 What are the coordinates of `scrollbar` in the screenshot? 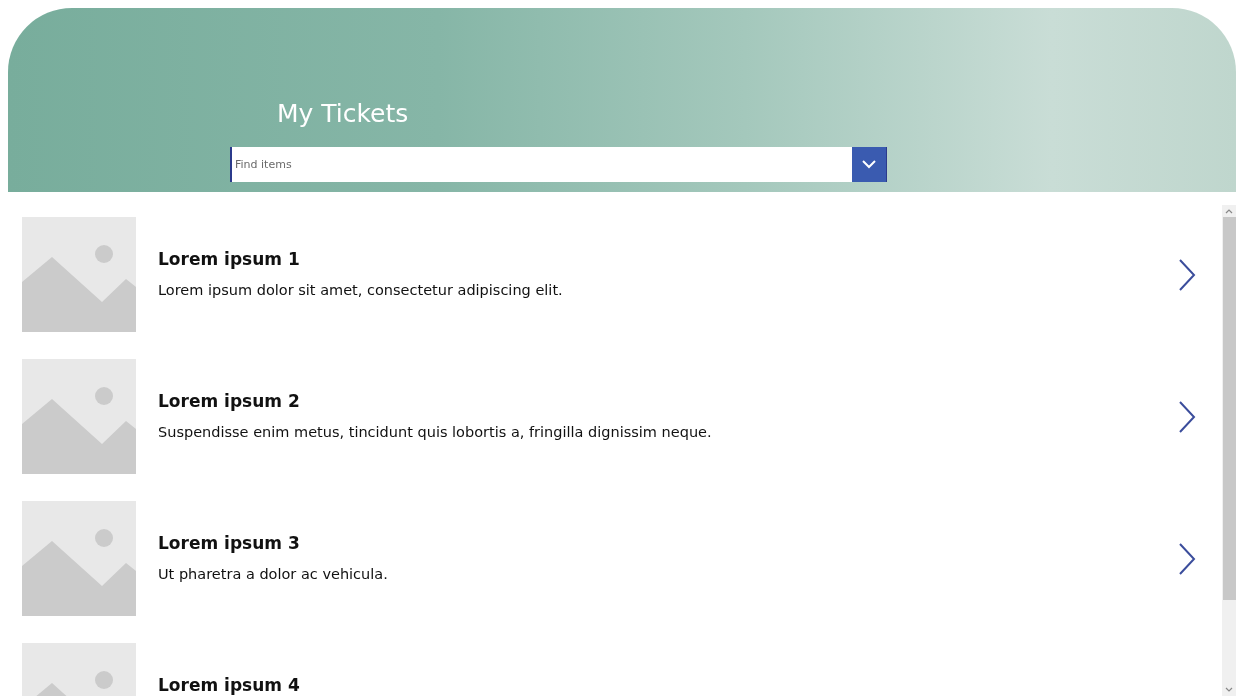 It's located at (1229, 450).